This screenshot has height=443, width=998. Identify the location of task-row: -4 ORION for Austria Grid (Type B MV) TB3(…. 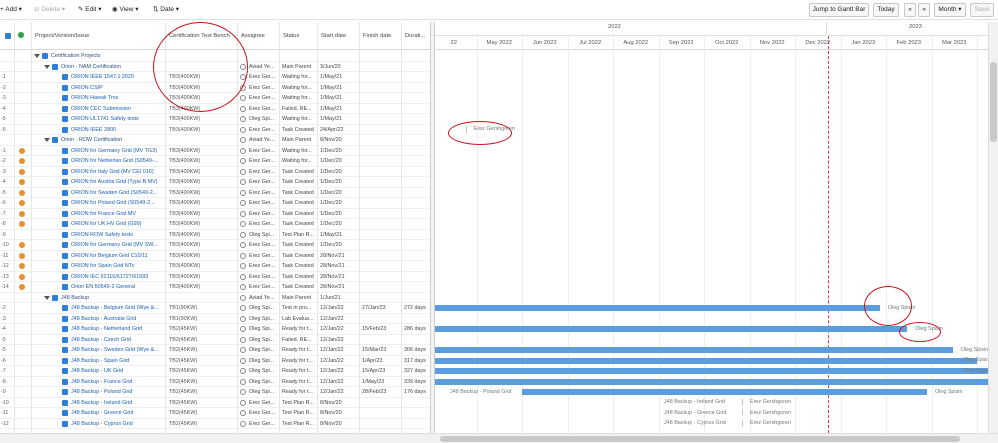
(215, 182).